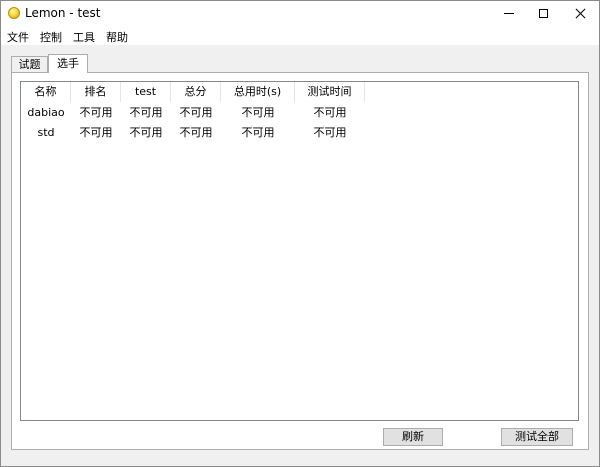  I want to click on menu-control: 控制, so click(51, 37).